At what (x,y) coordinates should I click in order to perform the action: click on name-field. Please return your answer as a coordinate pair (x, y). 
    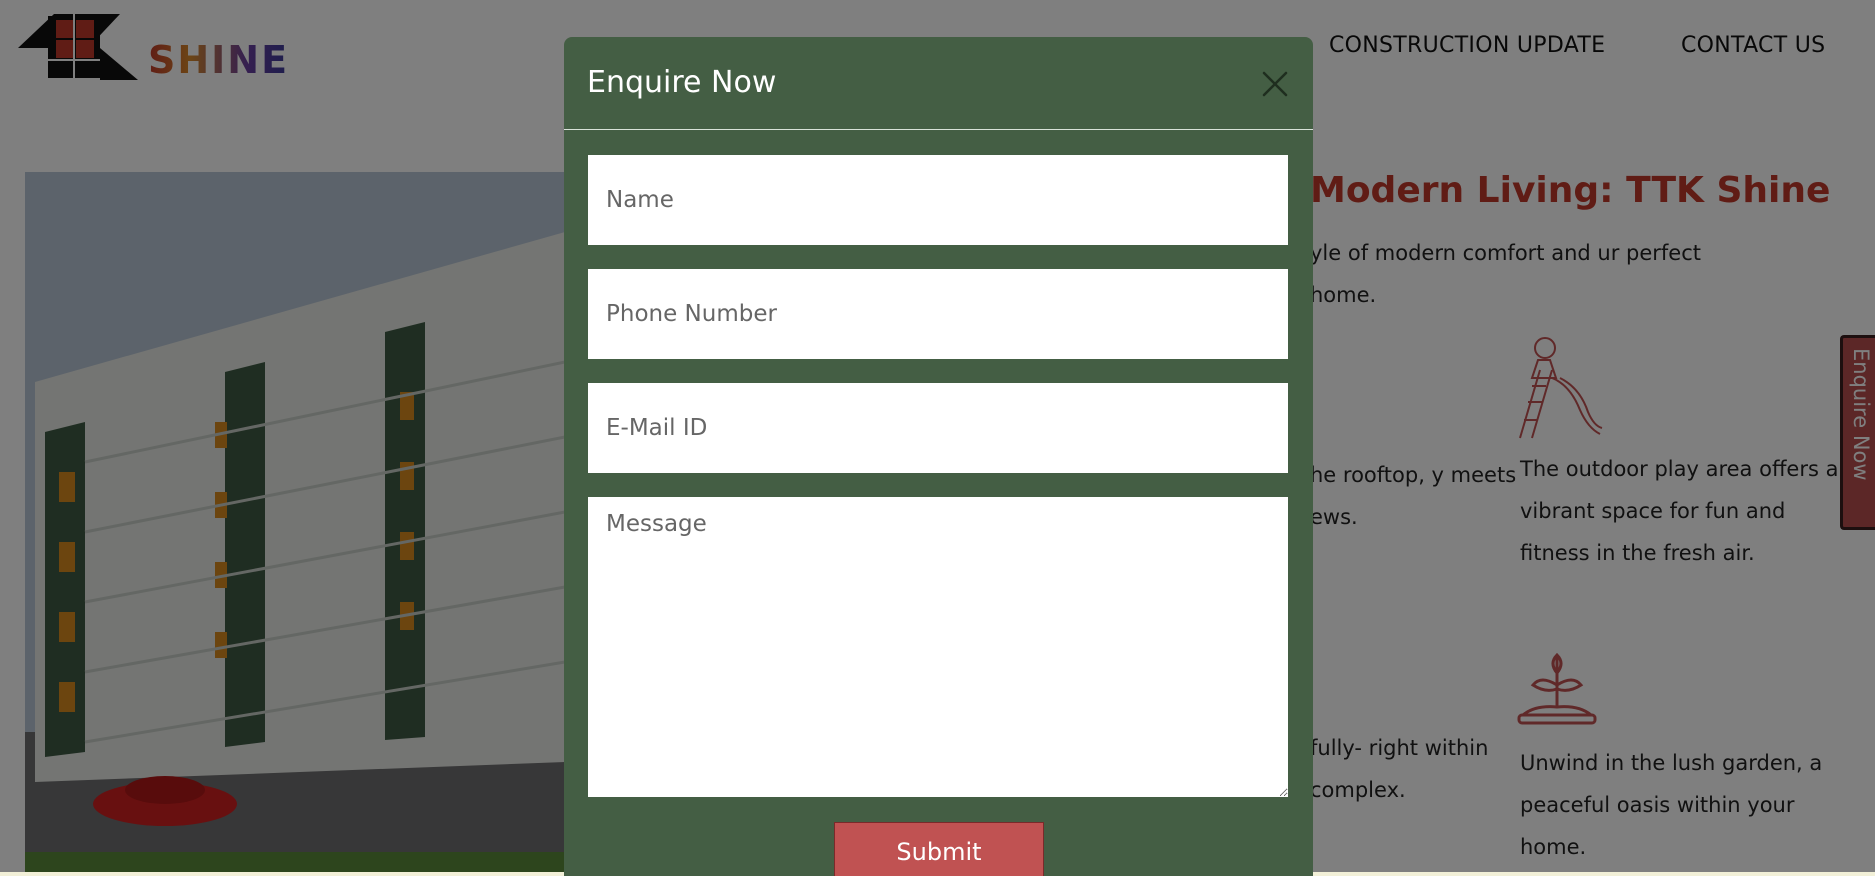
    Looking at the image, I should click on (938, 200).